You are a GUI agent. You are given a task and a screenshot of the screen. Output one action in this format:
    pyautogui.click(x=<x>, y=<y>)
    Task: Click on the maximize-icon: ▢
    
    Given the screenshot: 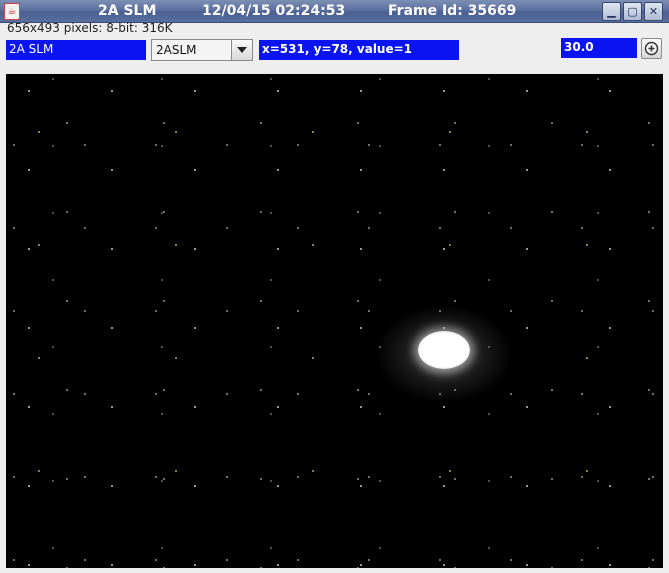 What is the action you would take?
    pyautogui.click(x=632, y=11)
    